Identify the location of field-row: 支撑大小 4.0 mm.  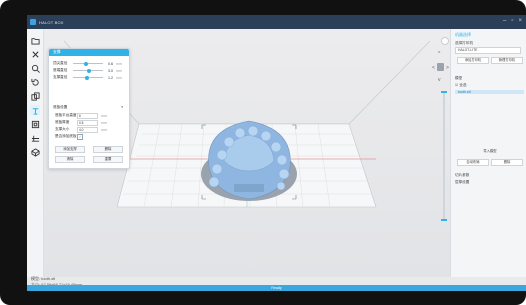
(90, 129).